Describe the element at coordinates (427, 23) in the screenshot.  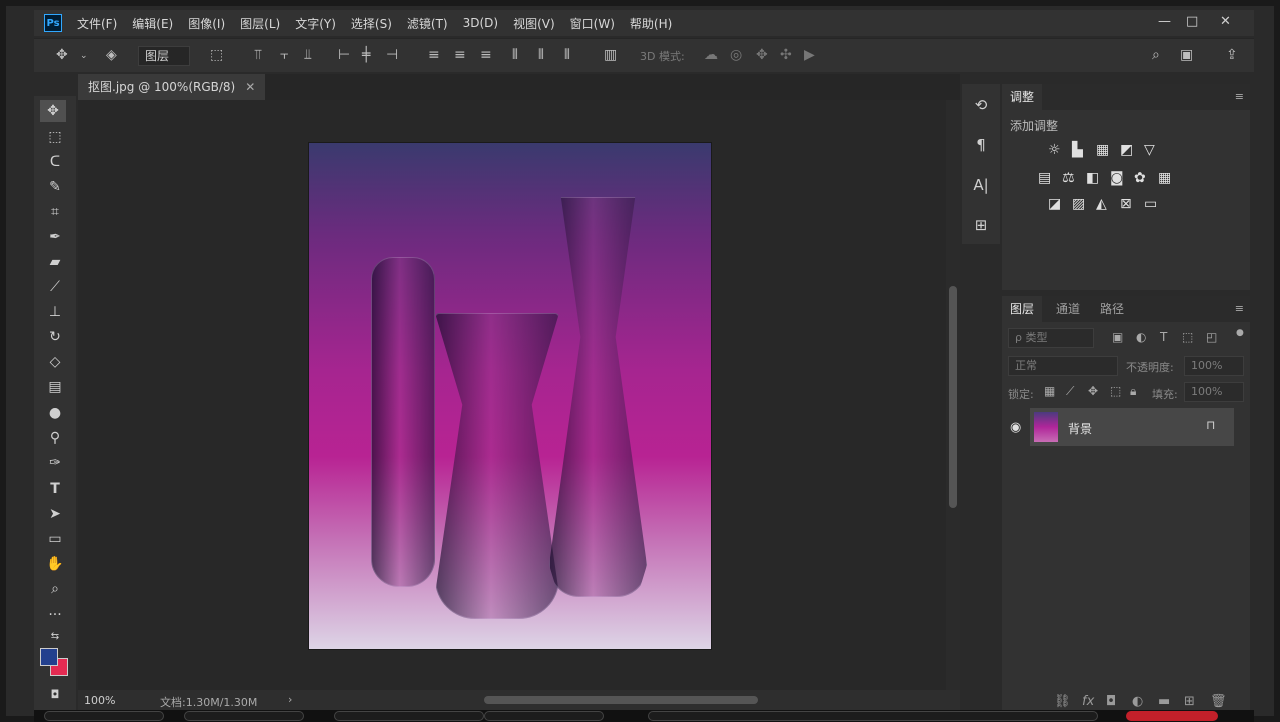
I see `menu-filter: 滤镜(T)` at that location.